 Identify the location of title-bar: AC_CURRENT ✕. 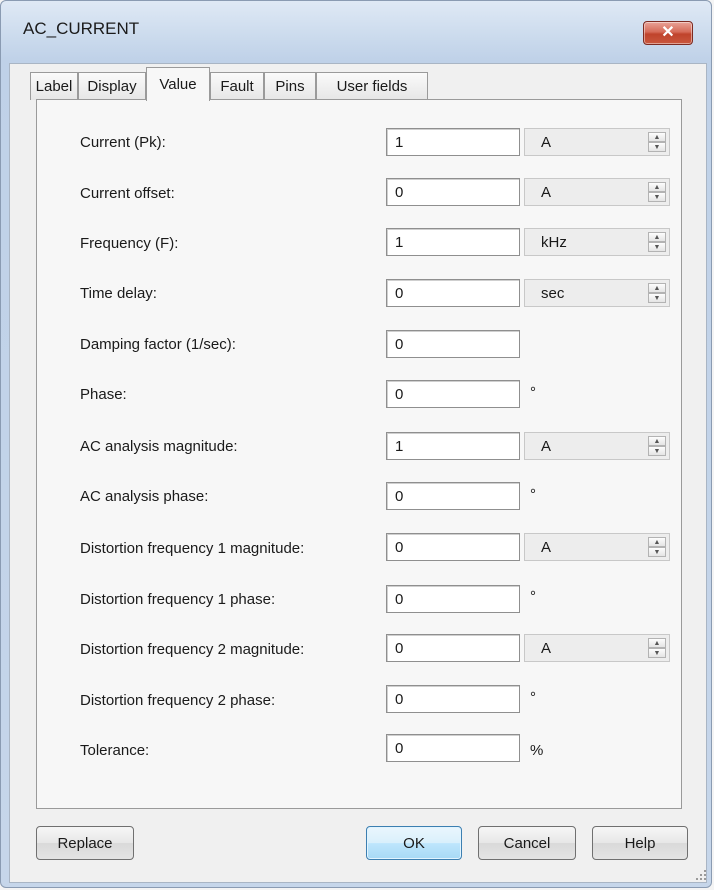
(356, 32).